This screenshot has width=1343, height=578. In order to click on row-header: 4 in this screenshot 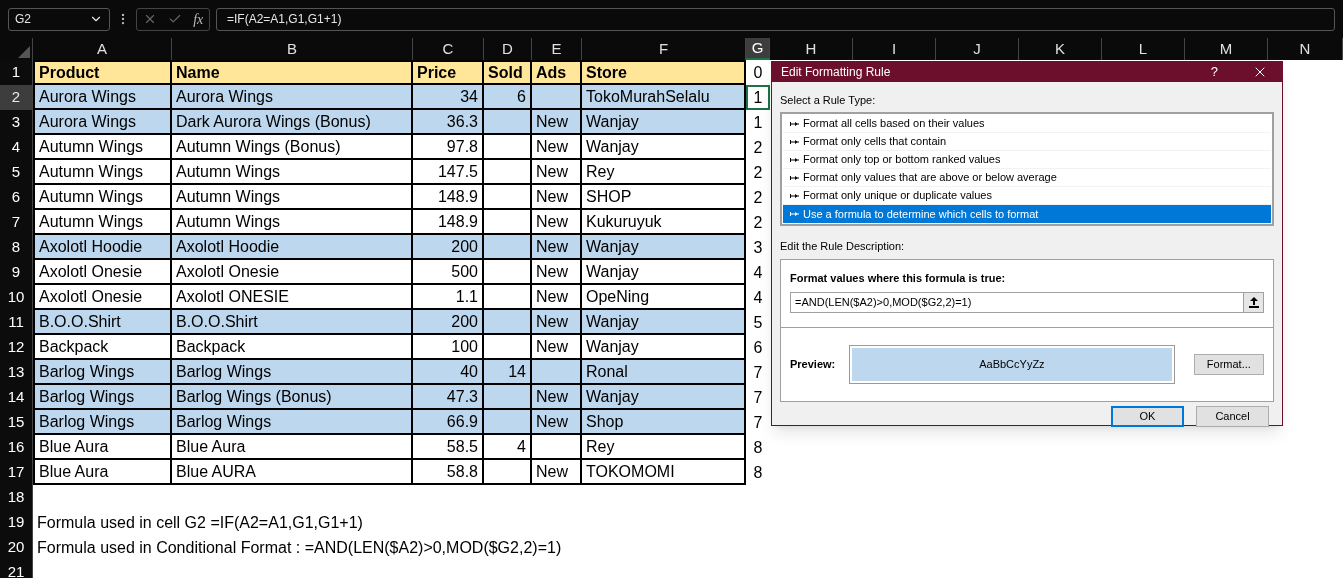, I will do `click(16, 147)`.